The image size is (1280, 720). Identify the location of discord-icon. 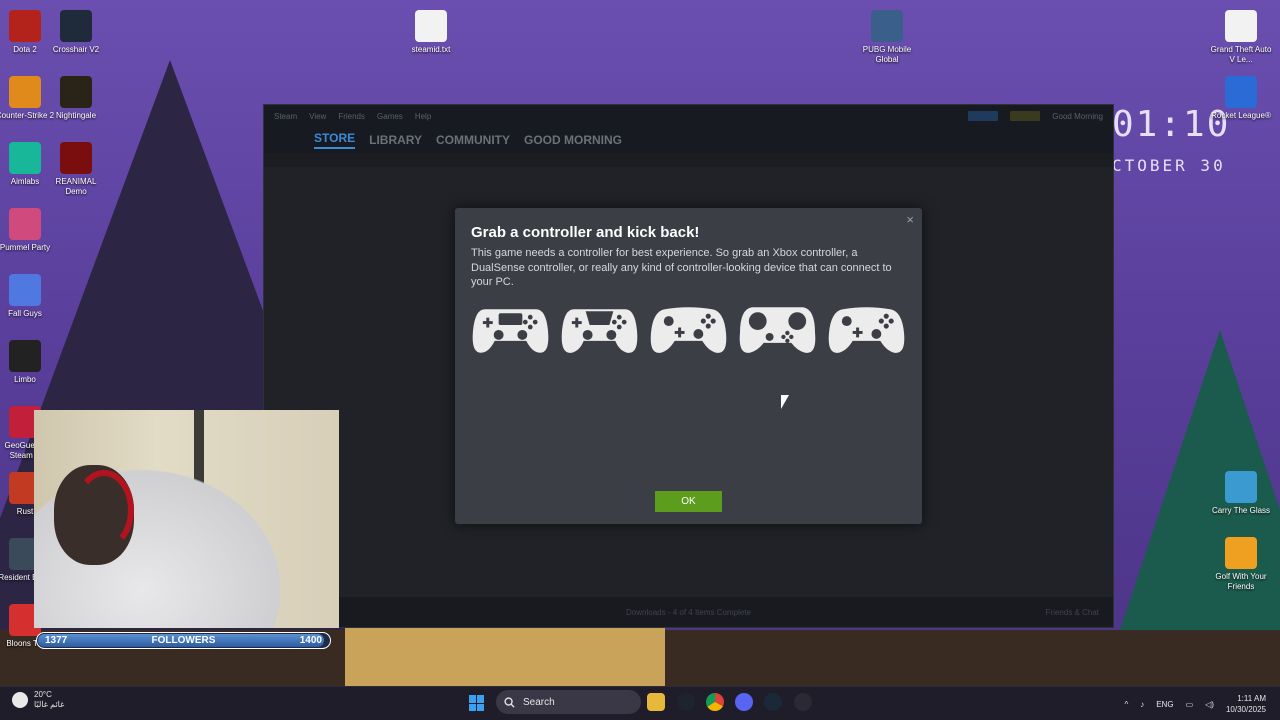
(744, 702).